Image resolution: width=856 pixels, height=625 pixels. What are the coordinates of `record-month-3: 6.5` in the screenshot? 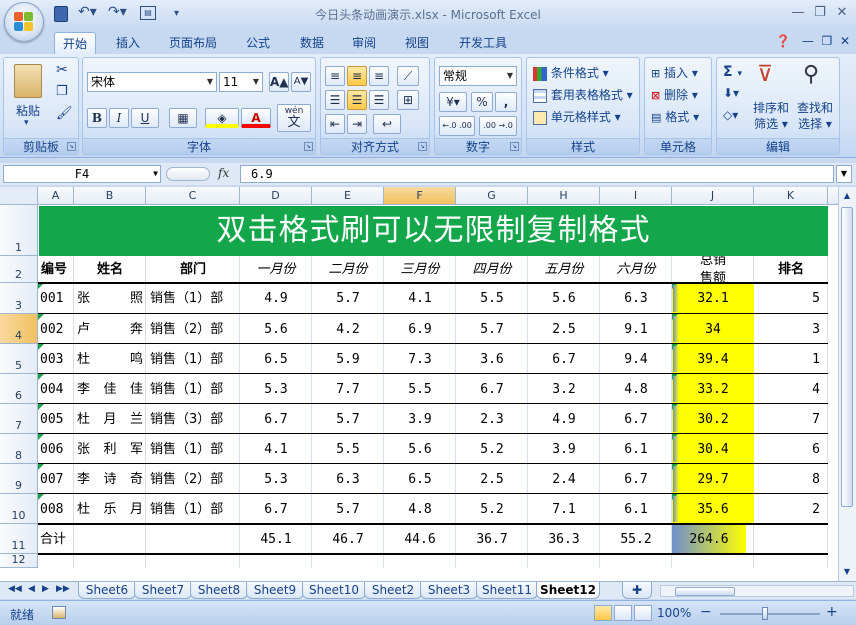 It's located at (420, 479).